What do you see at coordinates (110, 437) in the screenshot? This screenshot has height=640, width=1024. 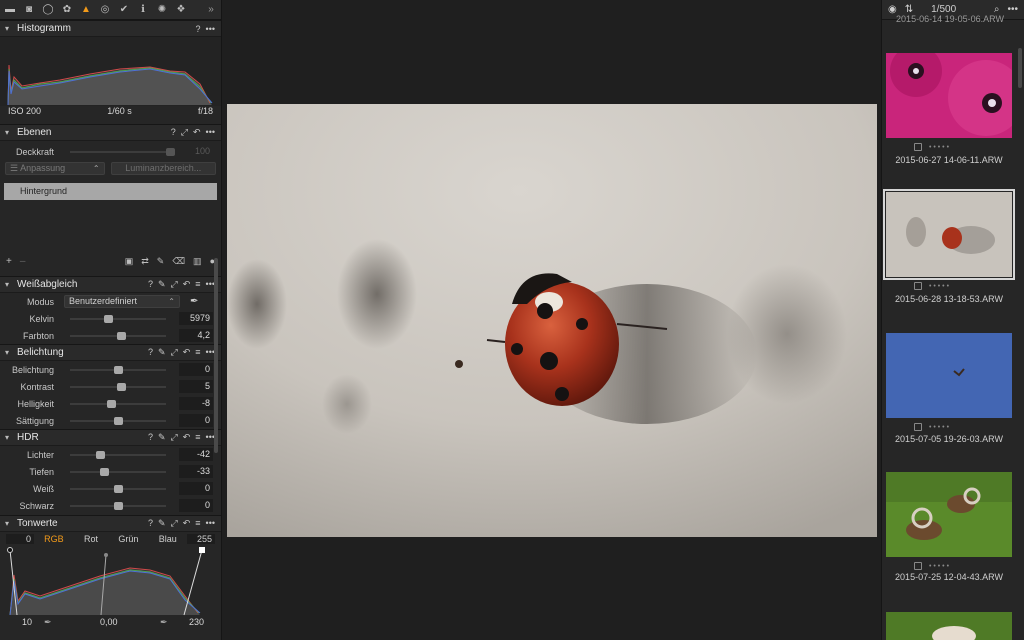 I see `hdr-header: ▾ HDR ? ✎ ⤢ ↶ ≡ •••` at bounding box center [110, 437].